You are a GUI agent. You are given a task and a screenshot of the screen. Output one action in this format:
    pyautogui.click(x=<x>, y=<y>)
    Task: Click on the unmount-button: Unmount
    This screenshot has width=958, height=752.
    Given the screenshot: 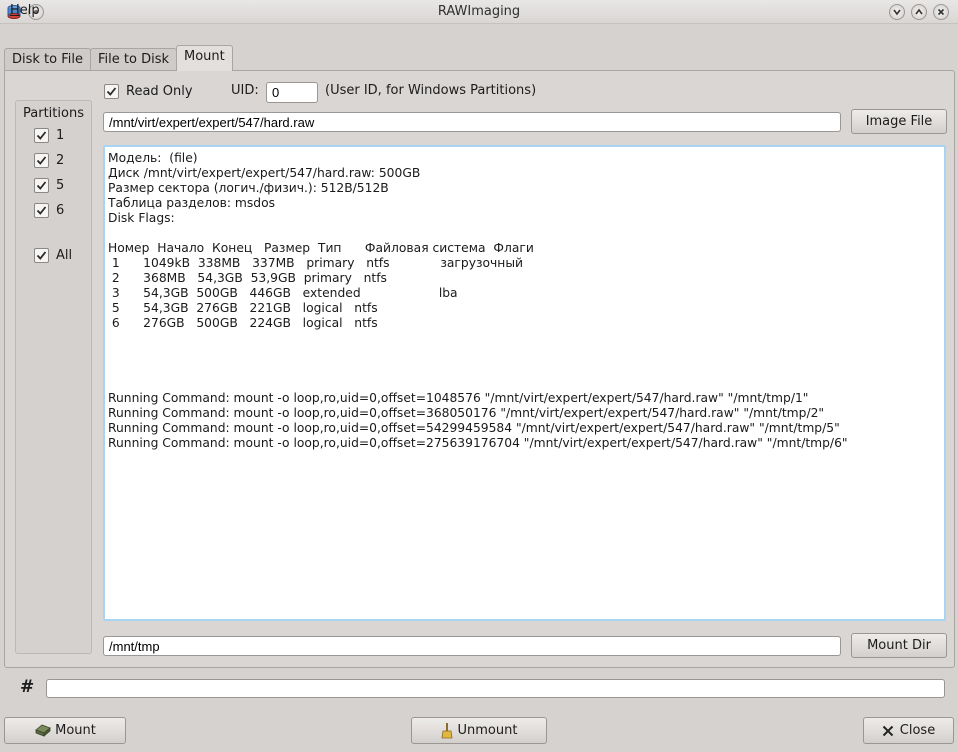 What is the action you would take?
    pyautogui.click(x=479, y=730)
    